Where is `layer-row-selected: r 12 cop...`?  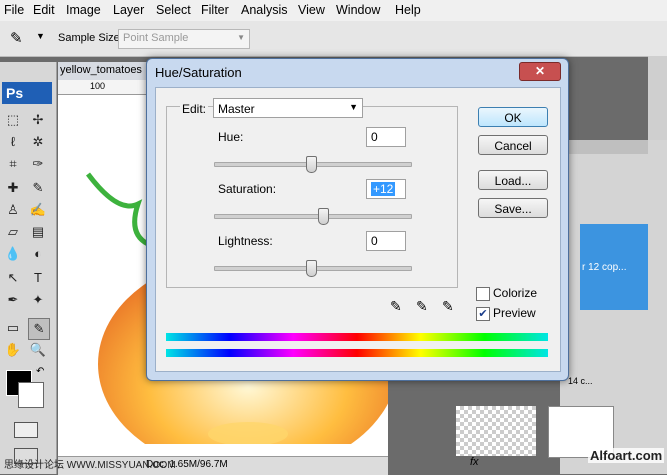 layer-row-selected: r 12 cop... is located at coordinates (614, 267).